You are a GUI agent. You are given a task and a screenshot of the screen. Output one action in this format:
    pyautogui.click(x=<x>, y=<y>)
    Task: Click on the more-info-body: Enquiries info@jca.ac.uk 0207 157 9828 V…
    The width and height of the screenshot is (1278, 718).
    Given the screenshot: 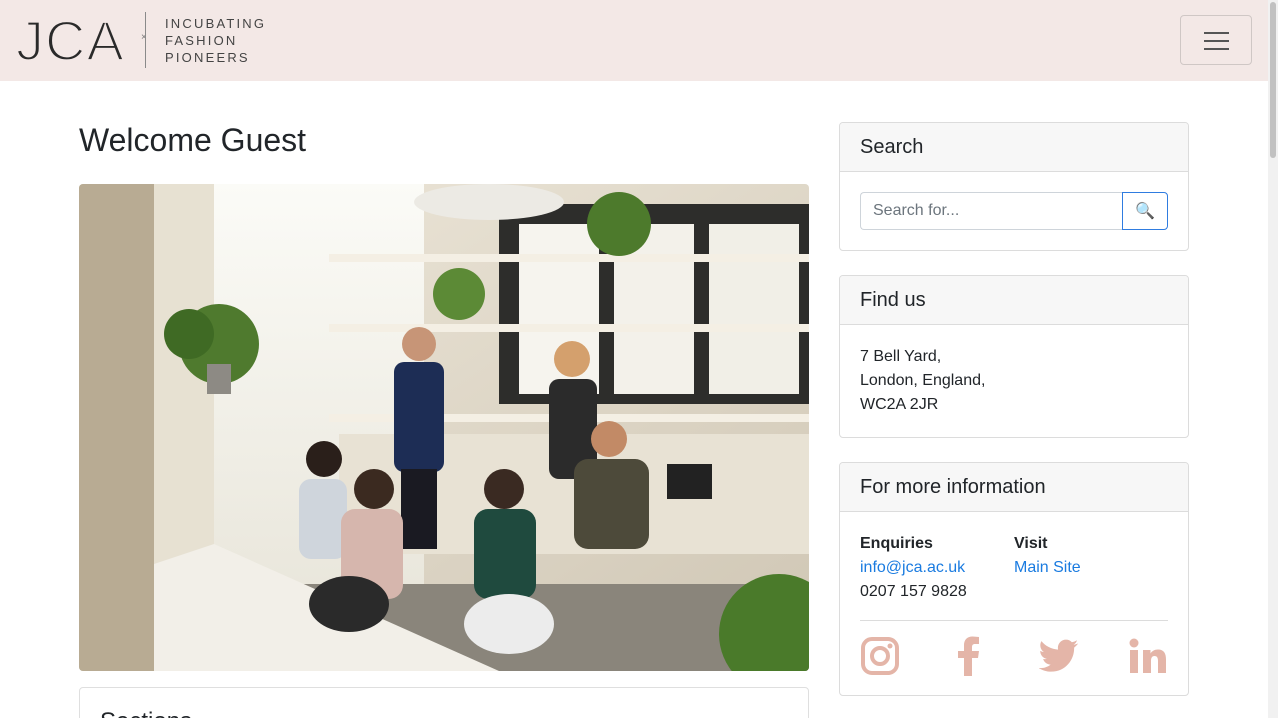 What is the action you would take?
    pyautogui.click(x=1014, y=603)
    